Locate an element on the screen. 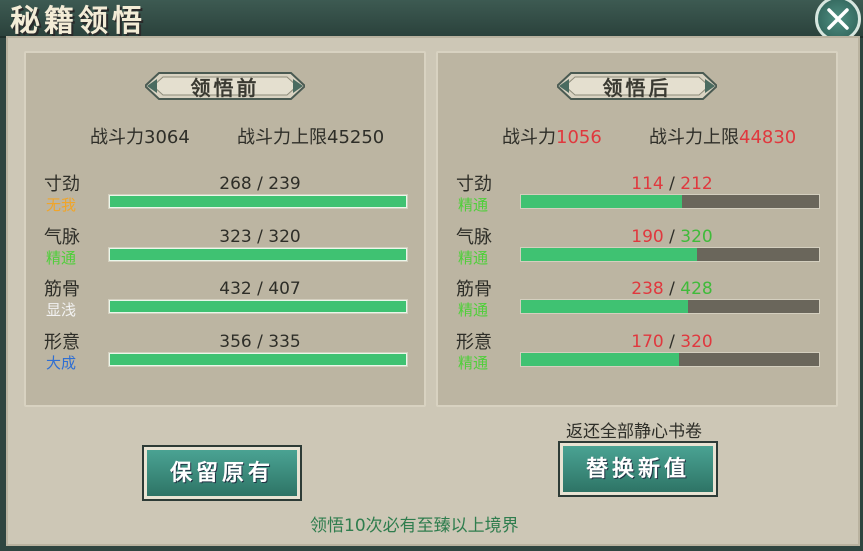  close-icon is located at coordinates (838, 19).